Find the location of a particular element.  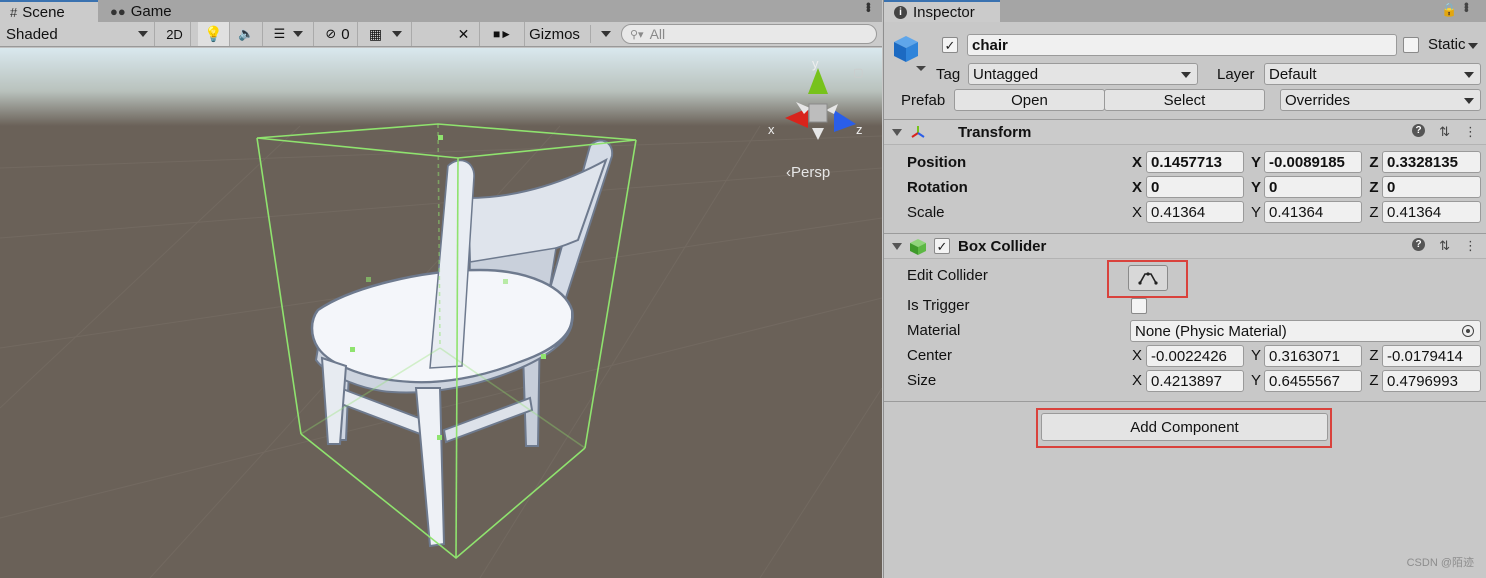

toggle-2d-button: 2D is located at coordinates (175, 34).